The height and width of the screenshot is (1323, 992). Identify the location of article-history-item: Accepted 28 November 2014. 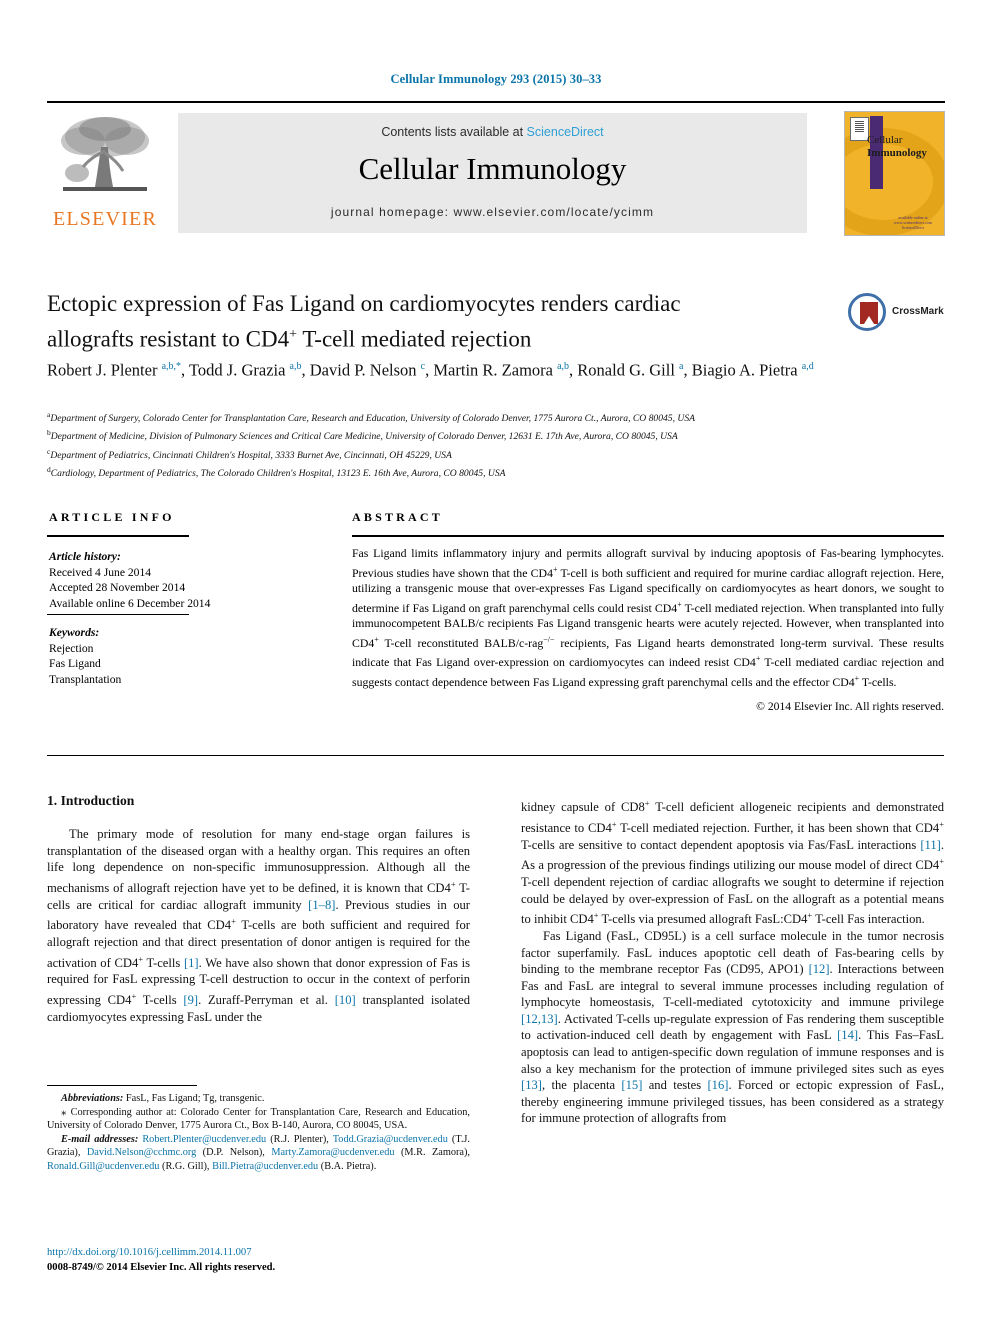
(117, 588).